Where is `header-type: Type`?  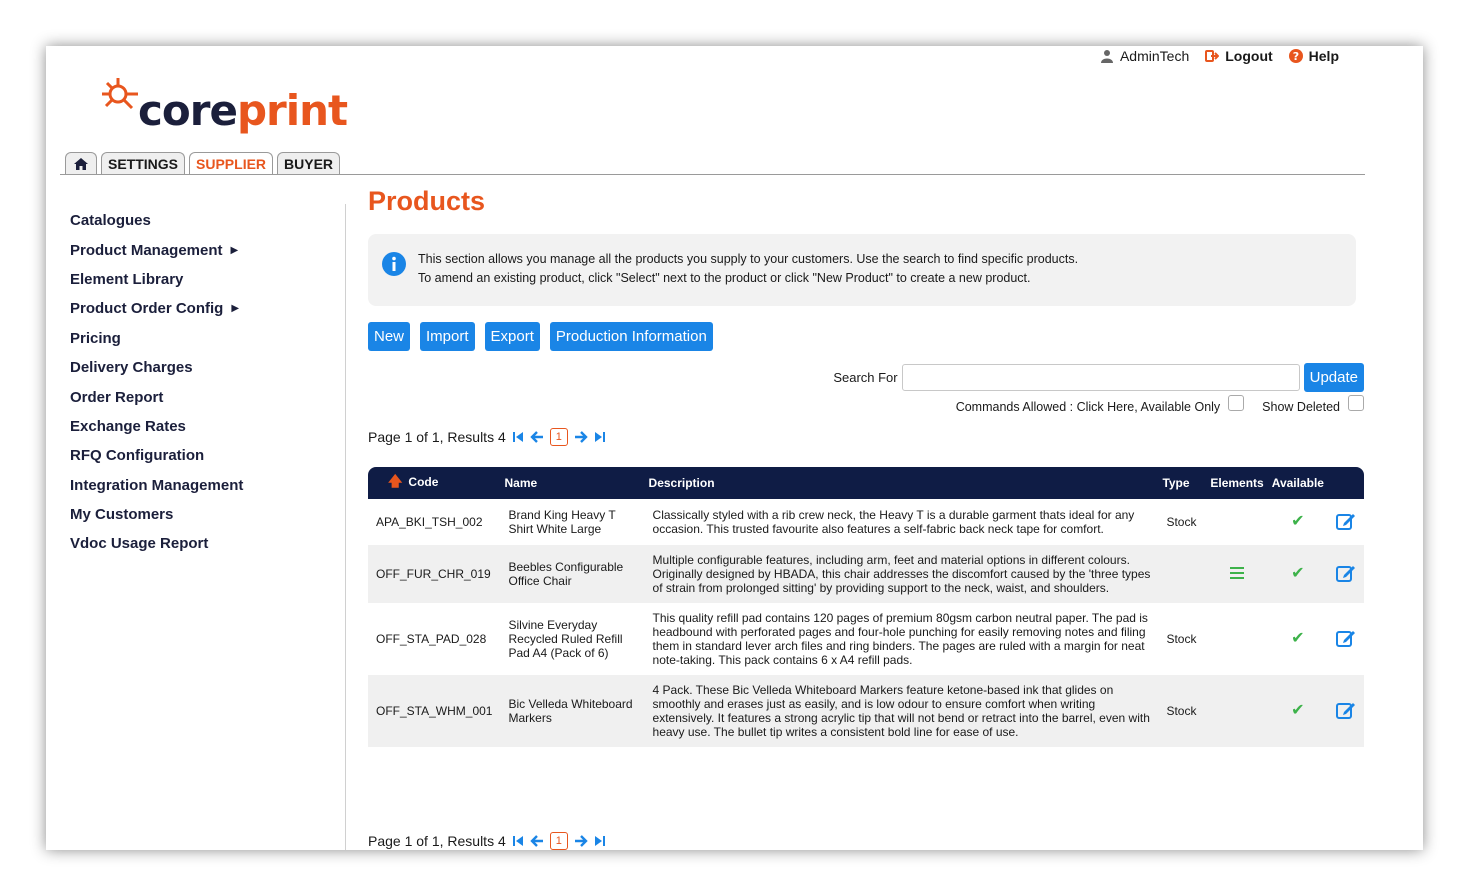 header-type: Type is located at coordinates (1182, 483).